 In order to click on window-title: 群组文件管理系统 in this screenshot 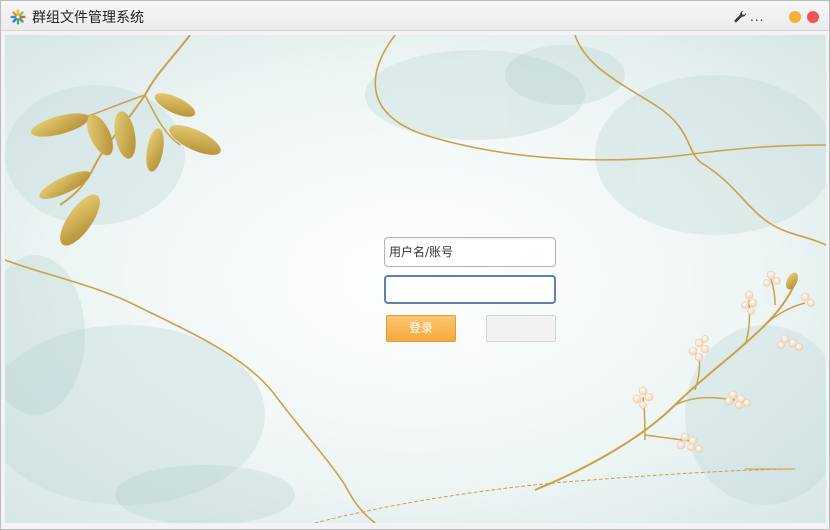, I will do `click(88, 18)`.